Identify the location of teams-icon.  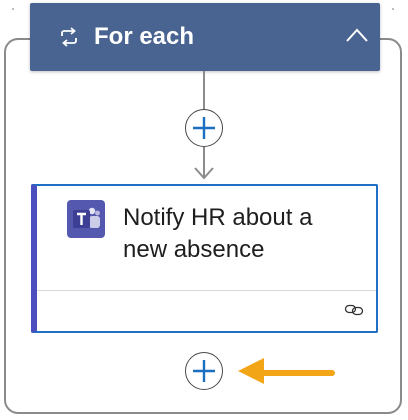
(86, 219).